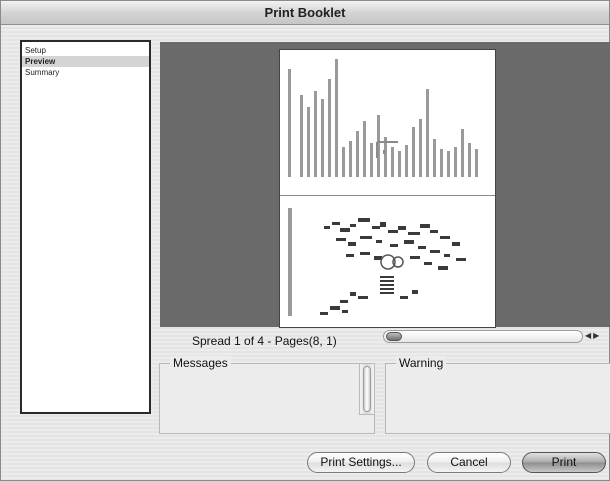 This screenshot has width=610, height=481. What do you see at coordinates (200, 363) in the screenshot?
I see `messages-title: Messages` at bounding box center [200, 363].